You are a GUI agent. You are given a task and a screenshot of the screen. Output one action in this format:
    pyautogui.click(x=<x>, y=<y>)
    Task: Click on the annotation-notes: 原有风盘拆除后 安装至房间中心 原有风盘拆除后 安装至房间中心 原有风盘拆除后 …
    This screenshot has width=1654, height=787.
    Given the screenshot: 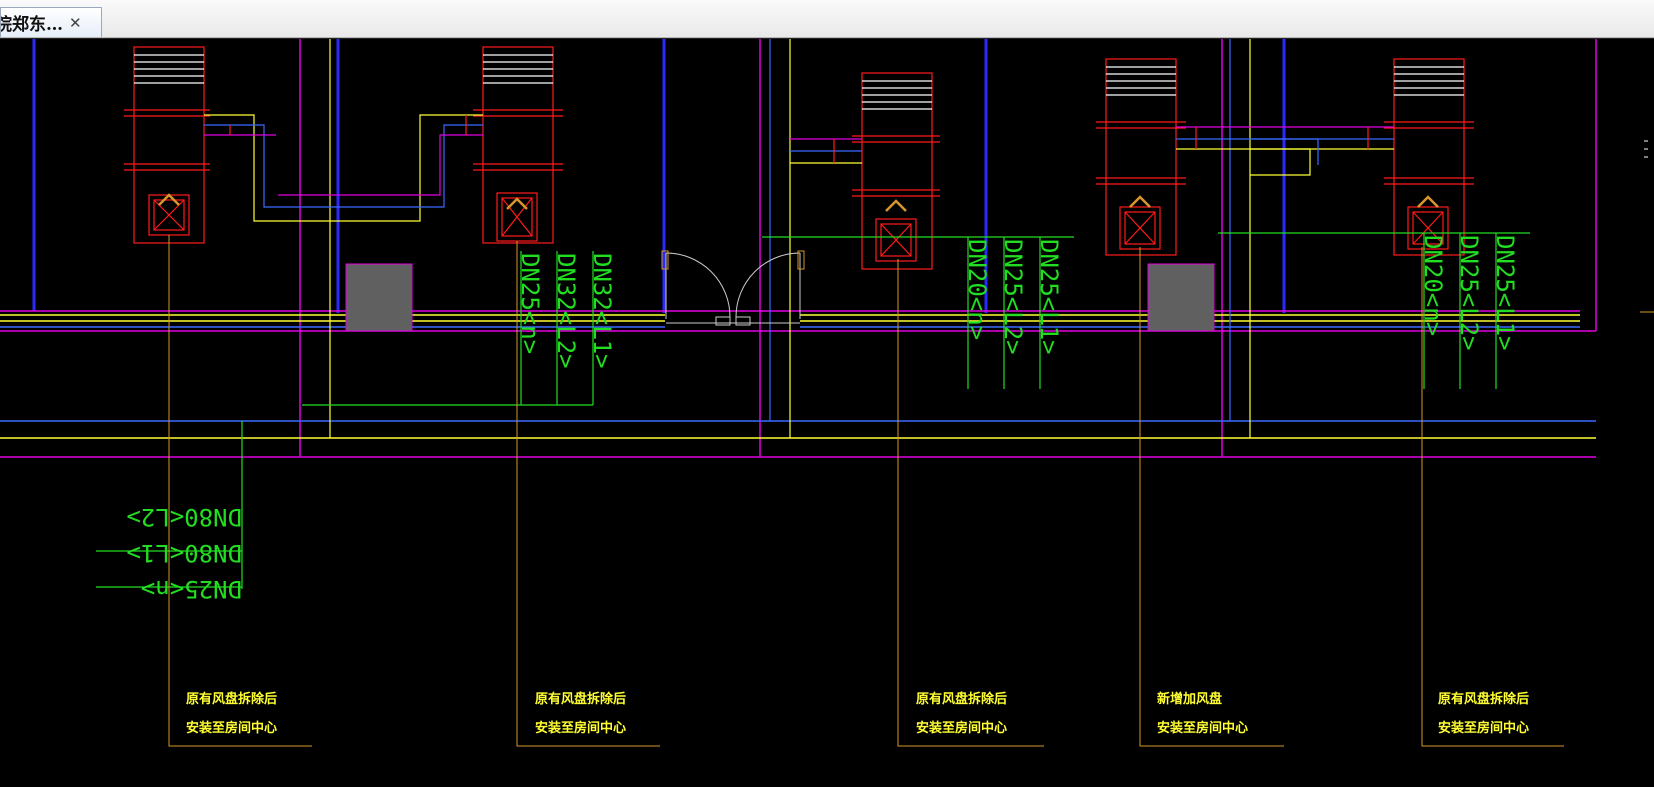 What is the action you would take?
    pyautogui.click(x=857, y=713)
    